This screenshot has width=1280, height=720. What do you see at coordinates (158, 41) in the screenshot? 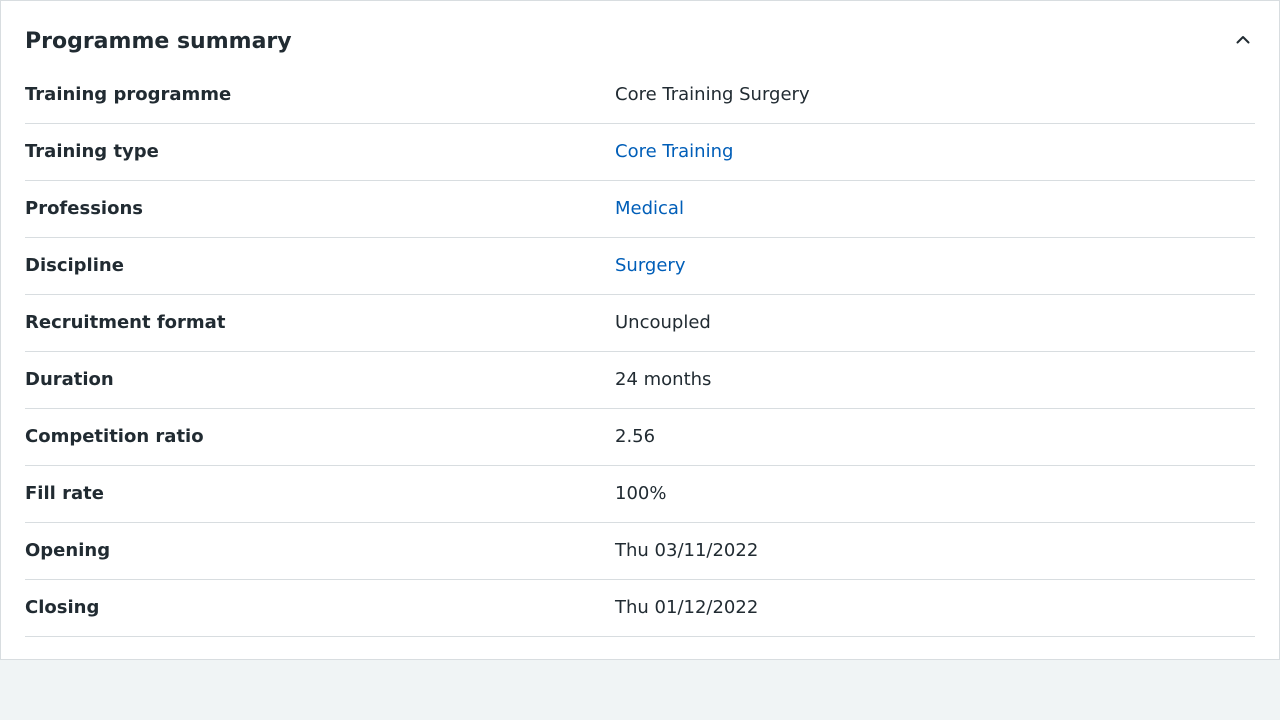
I see `card-title: Programme summary` at bounding box center [158, 41].